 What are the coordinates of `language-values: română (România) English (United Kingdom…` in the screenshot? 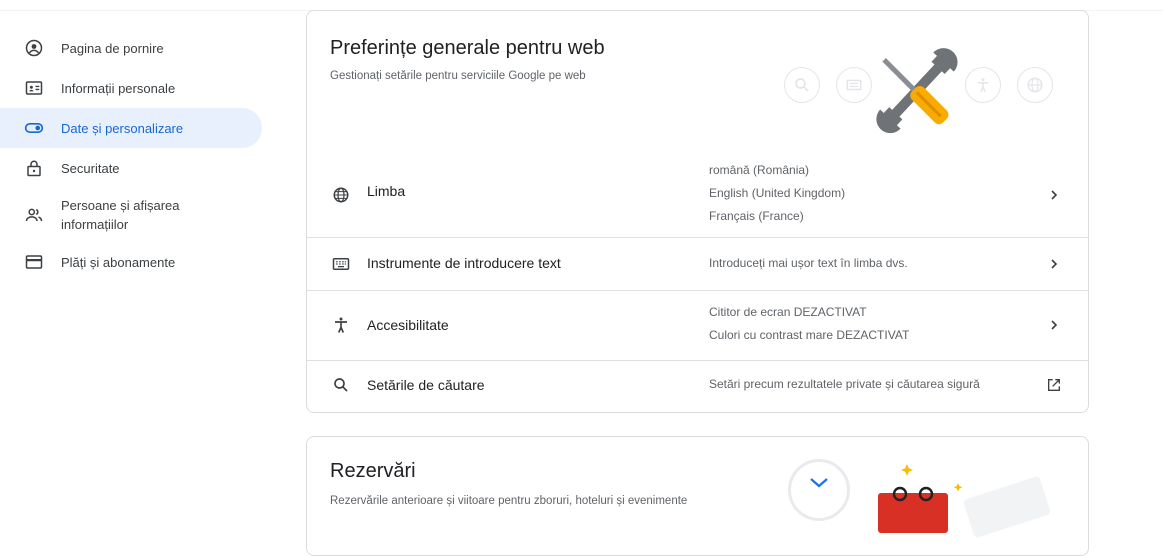 It's located at (777, 193).